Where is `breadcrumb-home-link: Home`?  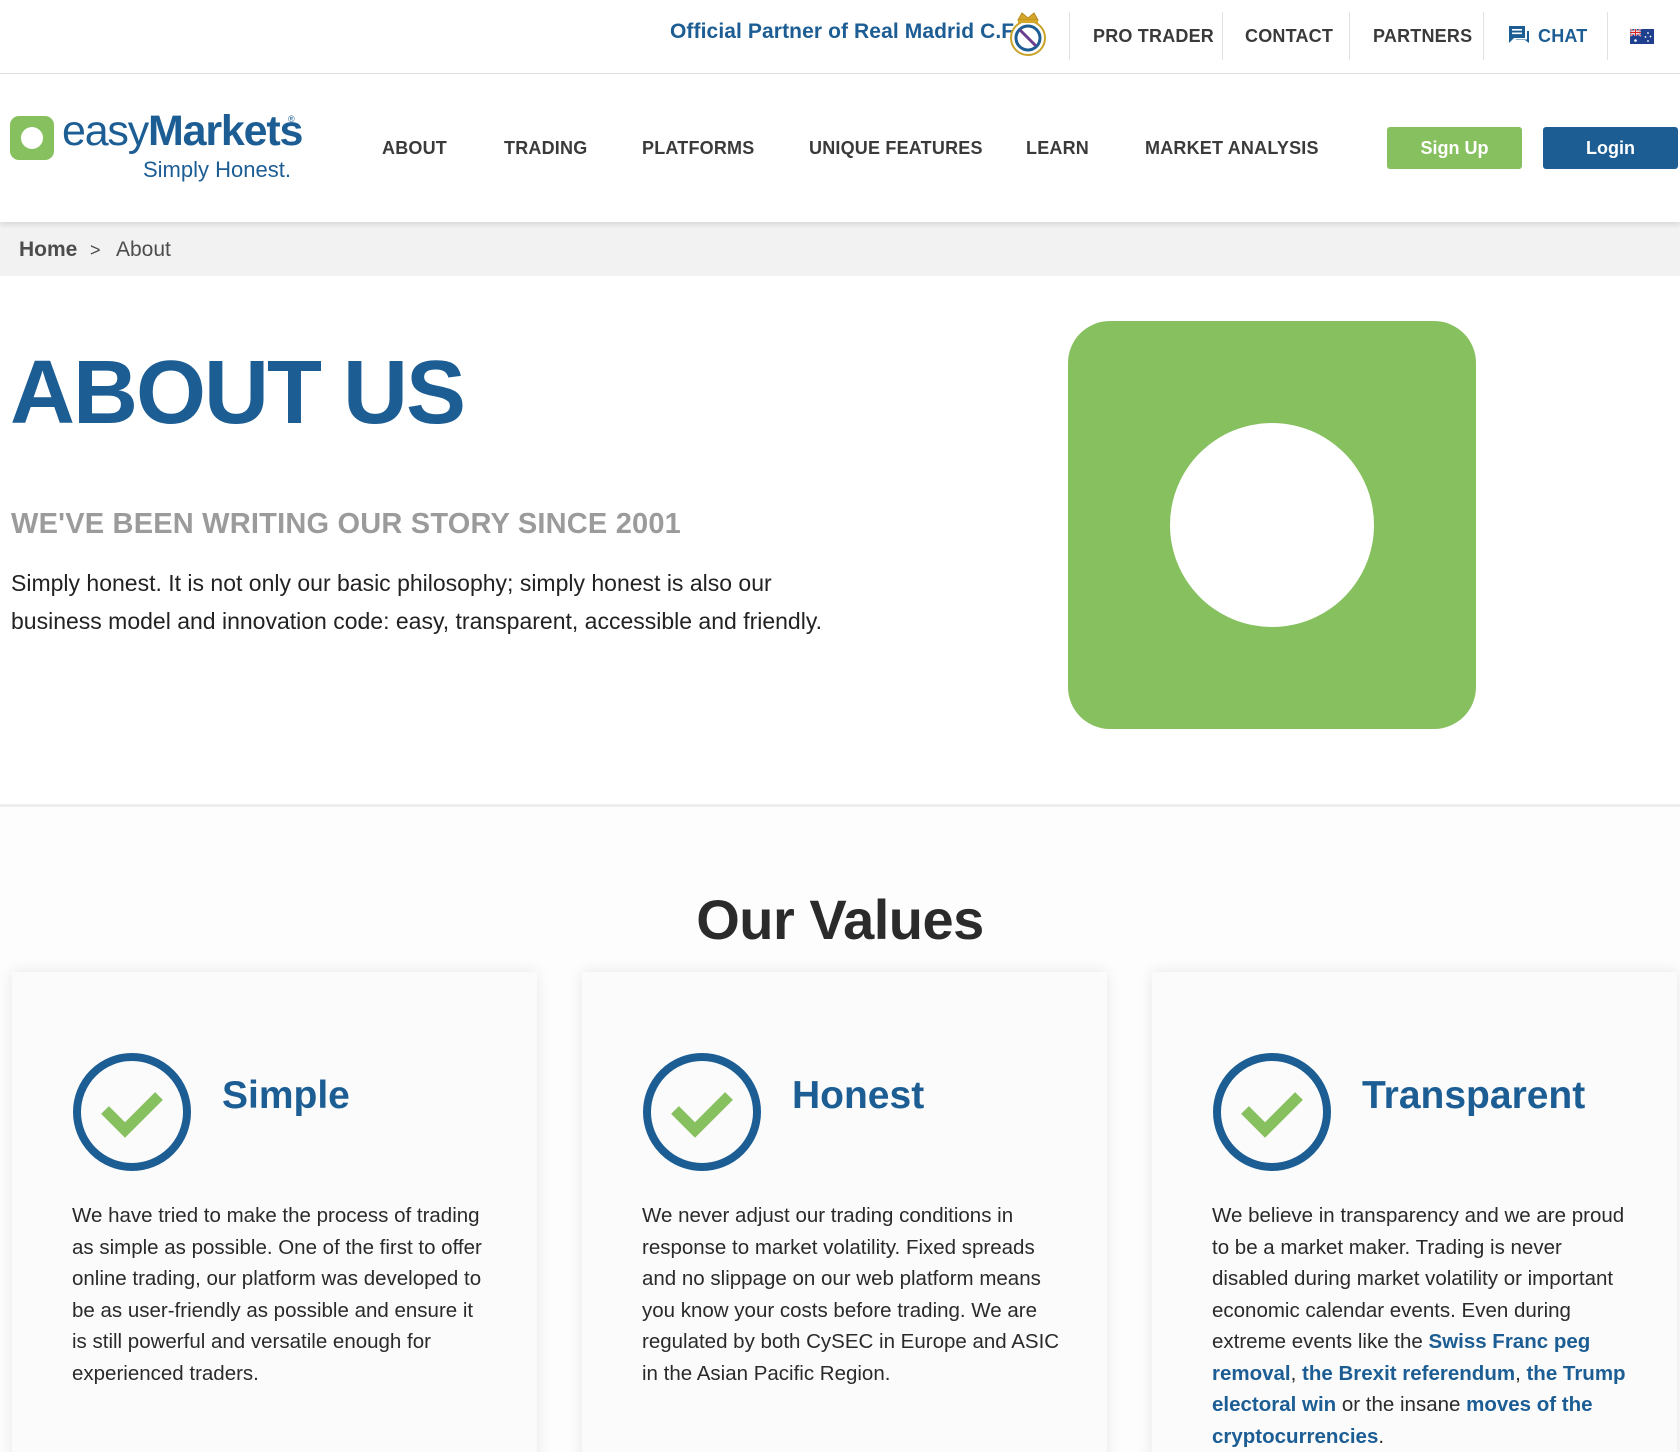
breadcrumb-home-link: Home is located at coordinates (48, 250).